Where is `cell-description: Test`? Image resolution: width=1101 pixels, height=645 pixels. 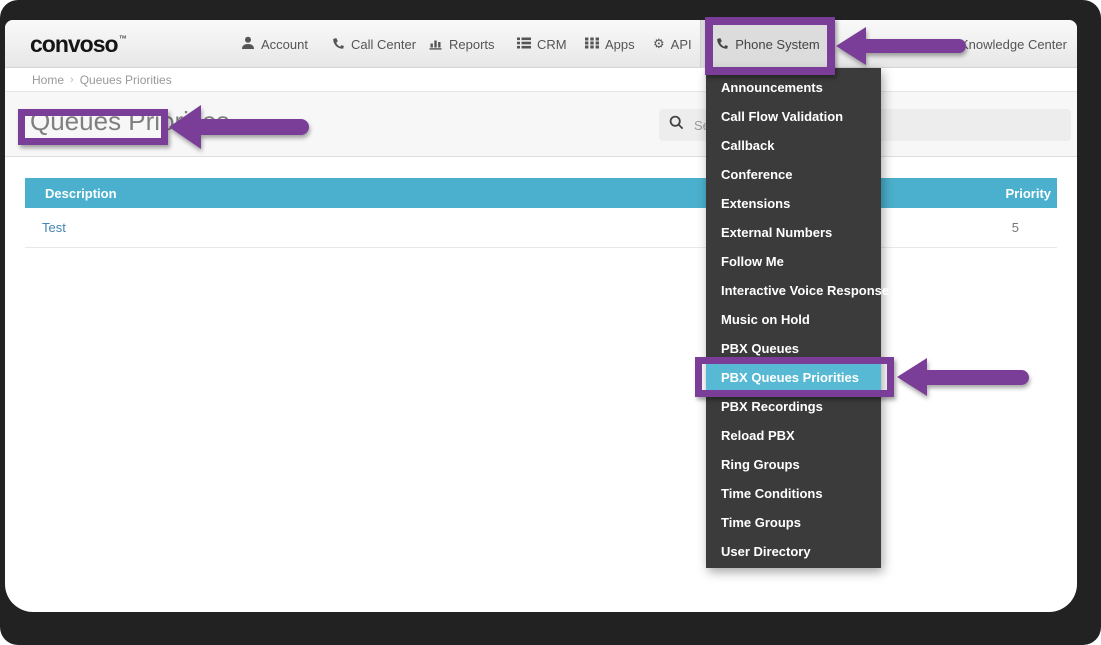 cell-description: Test is located at coordinates (354, 228).